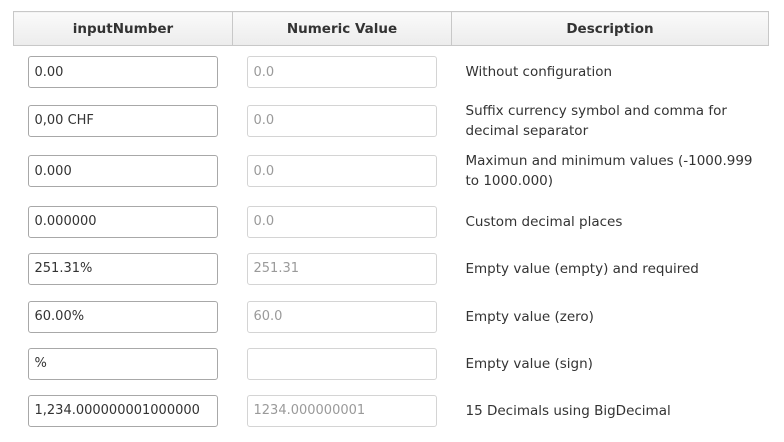 The width and height of the screenshot is (784, 442). What do you see at coordinates (342, 28) in the screenshot?
I see `column-header-numeric-value: Numeric Value` at bounding box center [342, 28].